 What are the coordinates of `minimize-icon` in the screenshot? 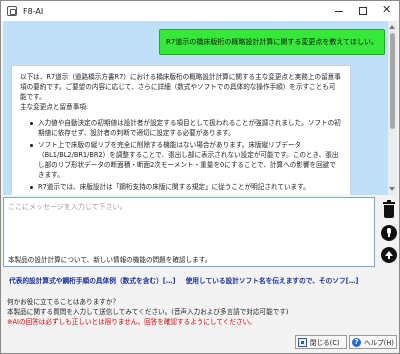 It's located at (339, 11).